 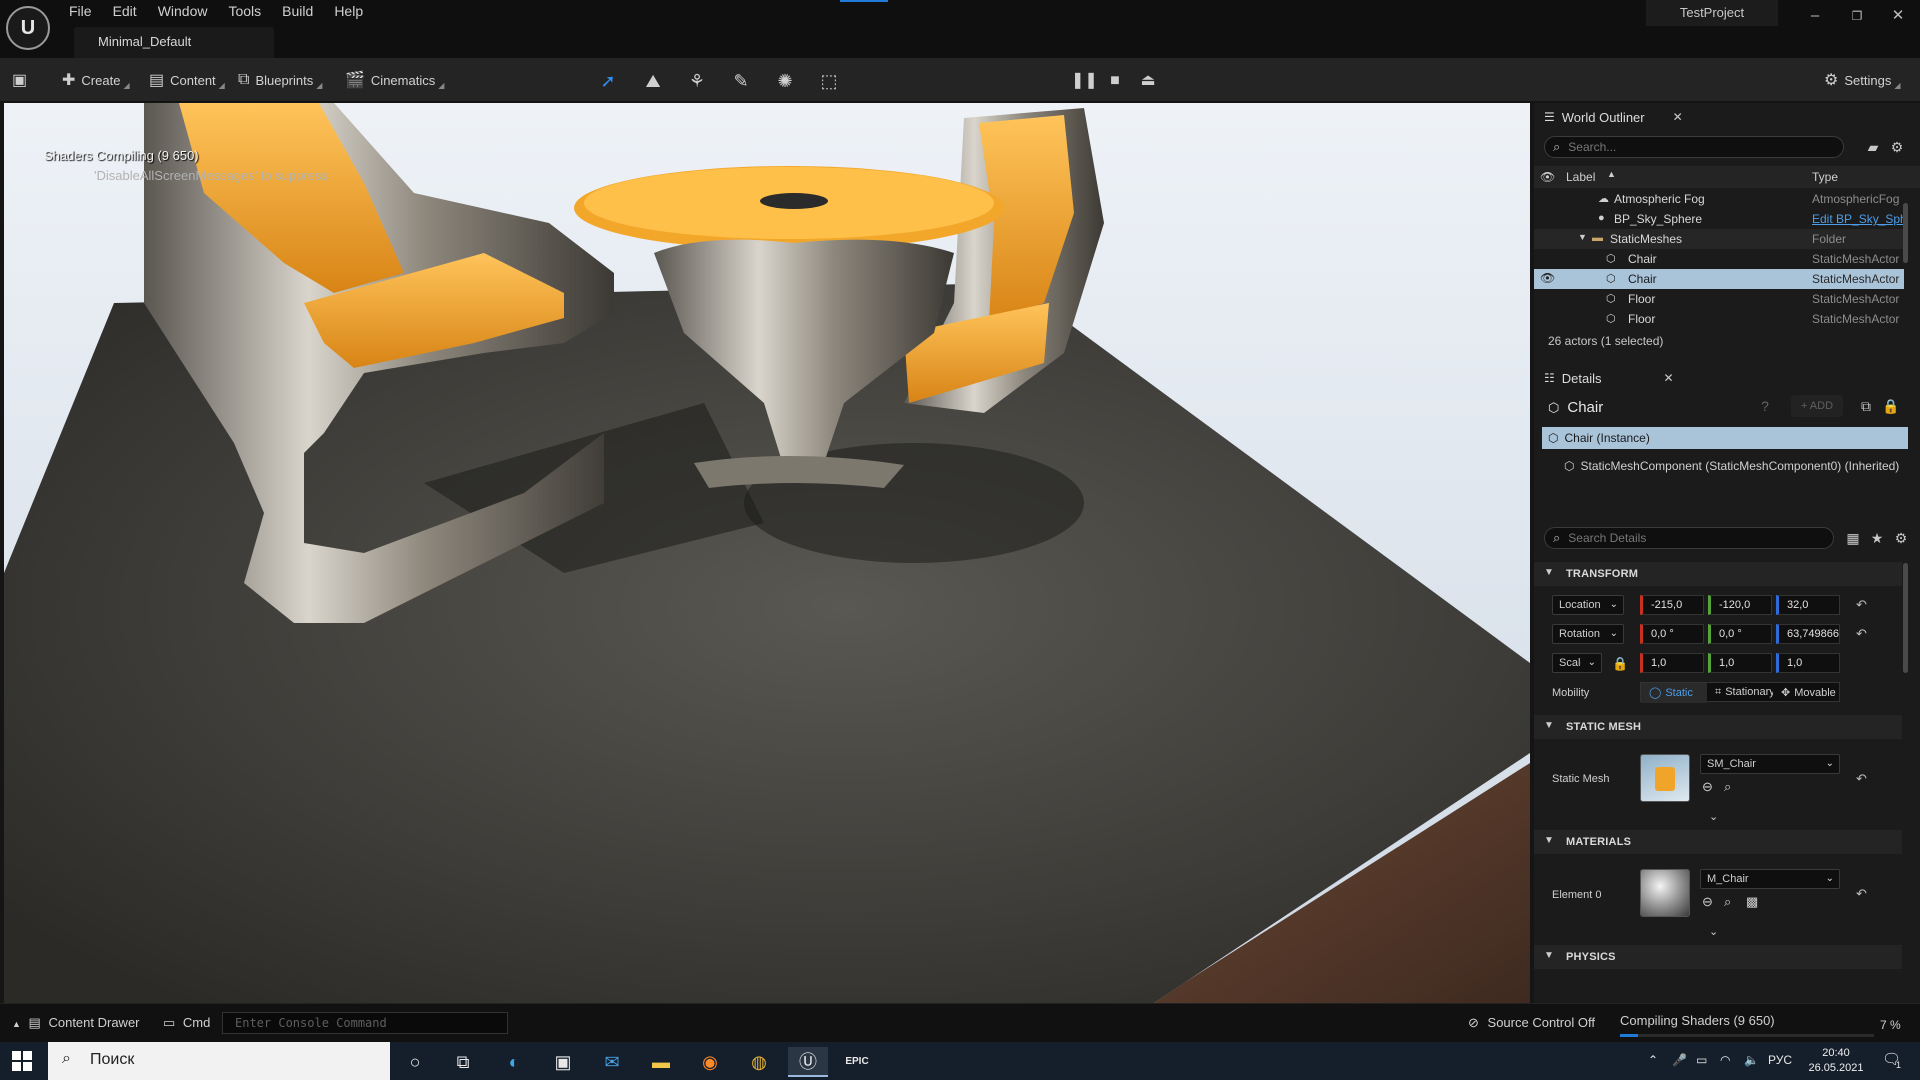 What do you see at coordinates (1780, 1060) in the screenshot?
I see `language-indicator: РУС` at bounding box center [1780, 1060].